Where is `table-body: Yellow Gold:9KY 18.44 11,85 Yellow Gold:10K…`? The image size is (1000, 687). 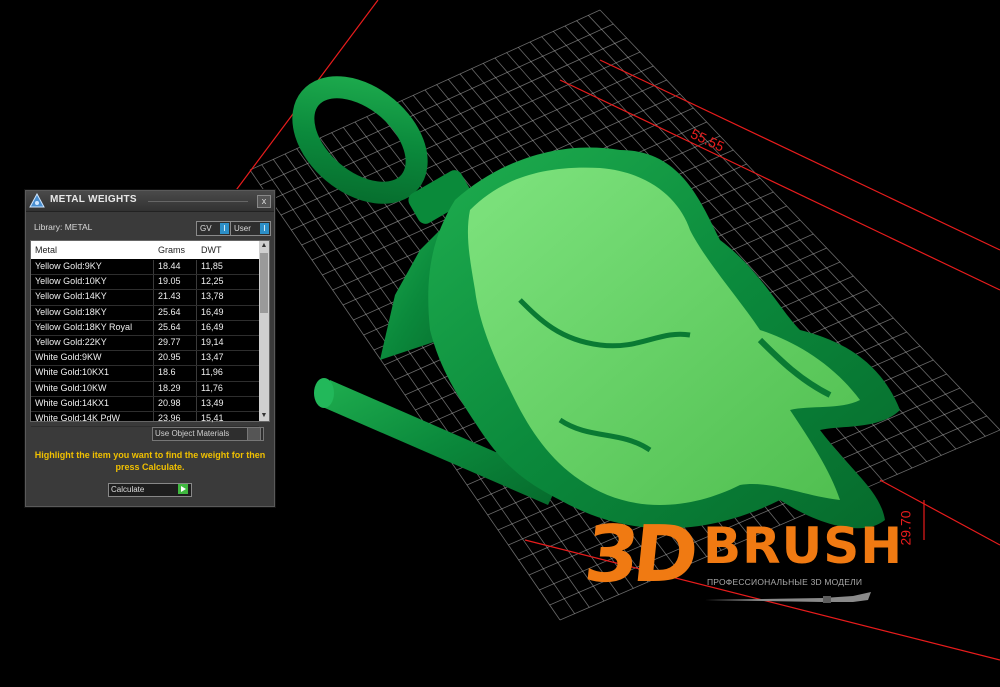 table-body: Yellow Gold:9KY 18.44 11,85 Yellow Gold:10K… is located at coordinates (145, 344).